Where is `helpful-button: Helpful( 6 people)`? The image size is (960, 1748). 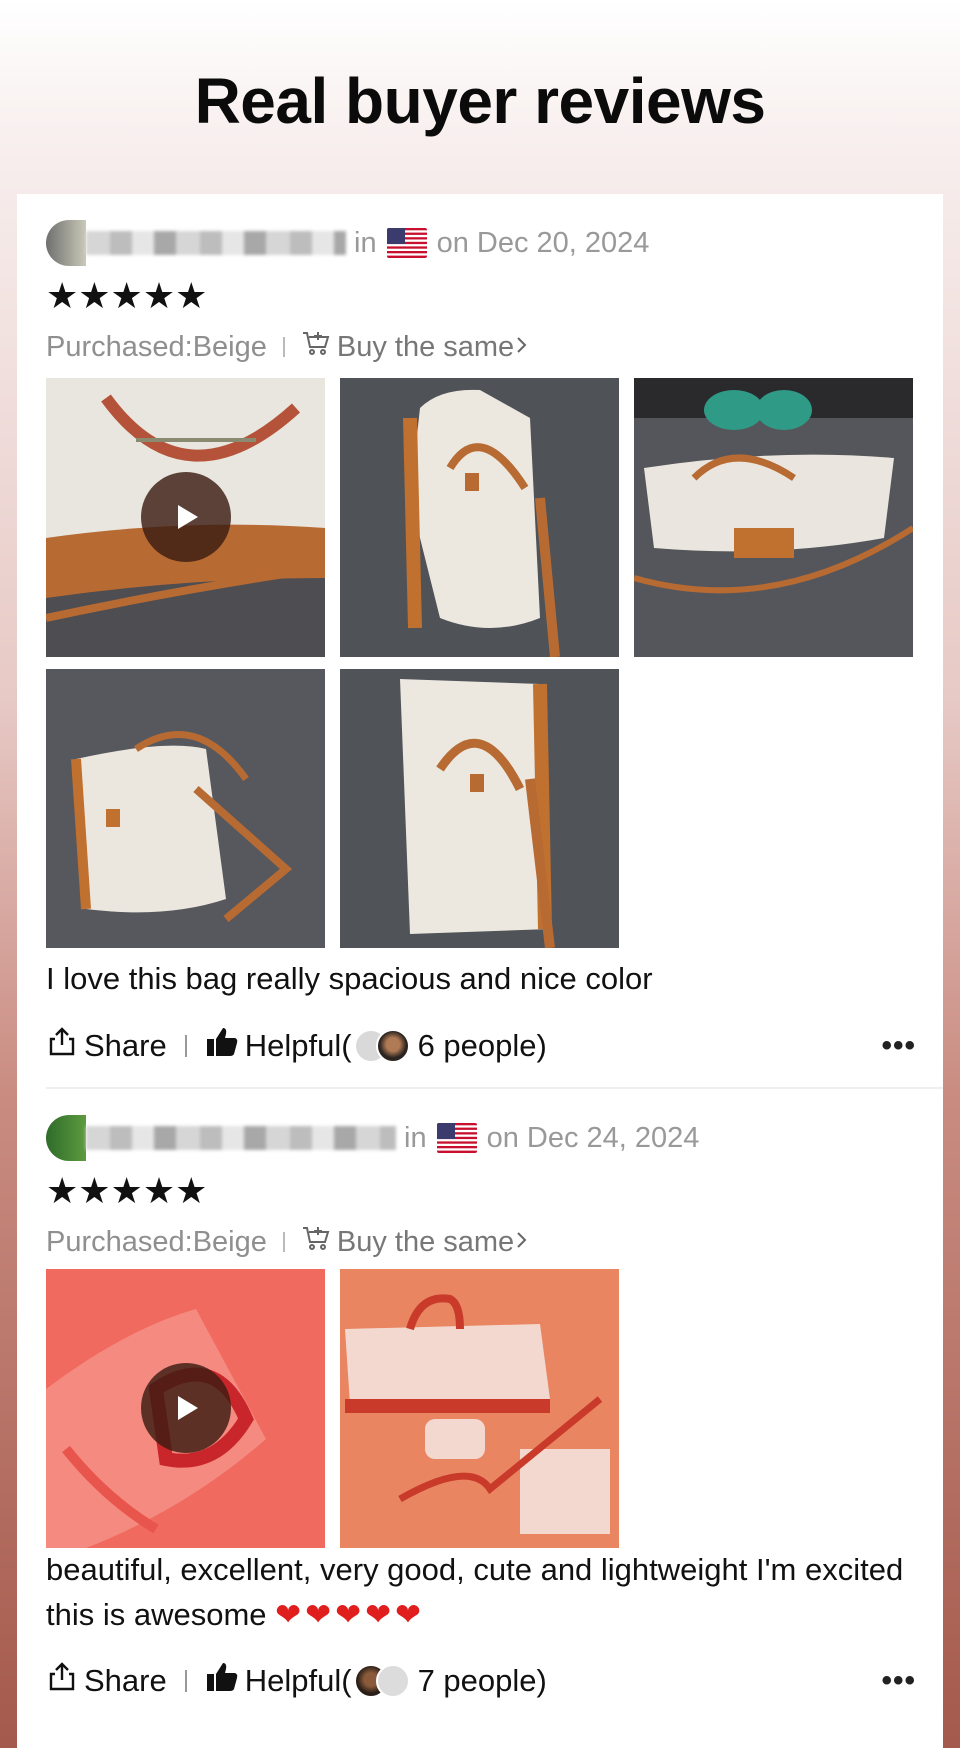
helpful-button: Helpful( 6 people) is located at coordinates (376, 1046).